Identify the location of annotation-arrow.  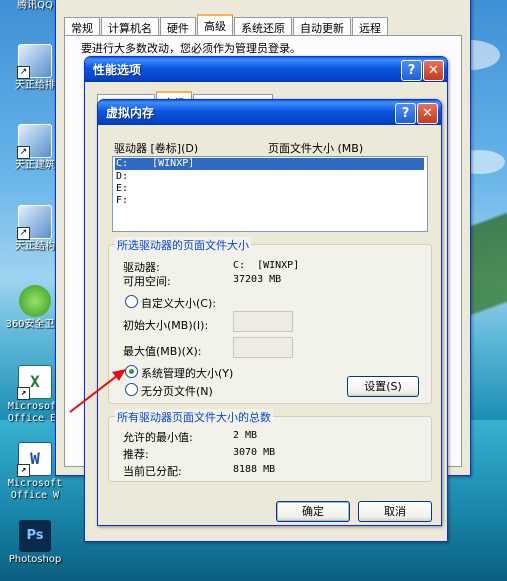
(97, 391).